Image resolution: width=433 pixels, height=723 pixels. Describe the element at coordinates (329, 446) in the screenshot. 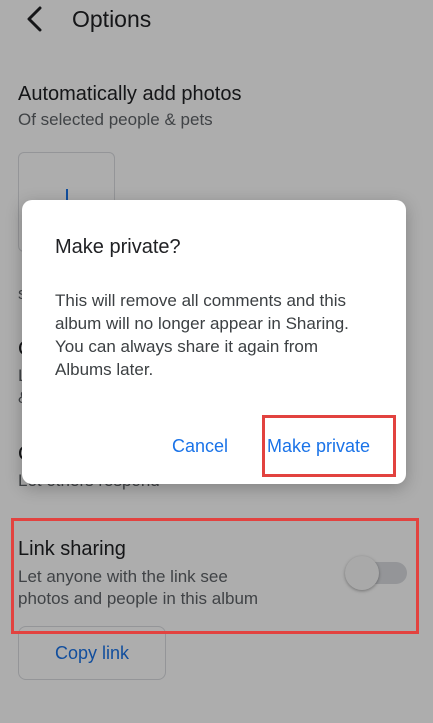

I see `make-private-highlight` at that location.